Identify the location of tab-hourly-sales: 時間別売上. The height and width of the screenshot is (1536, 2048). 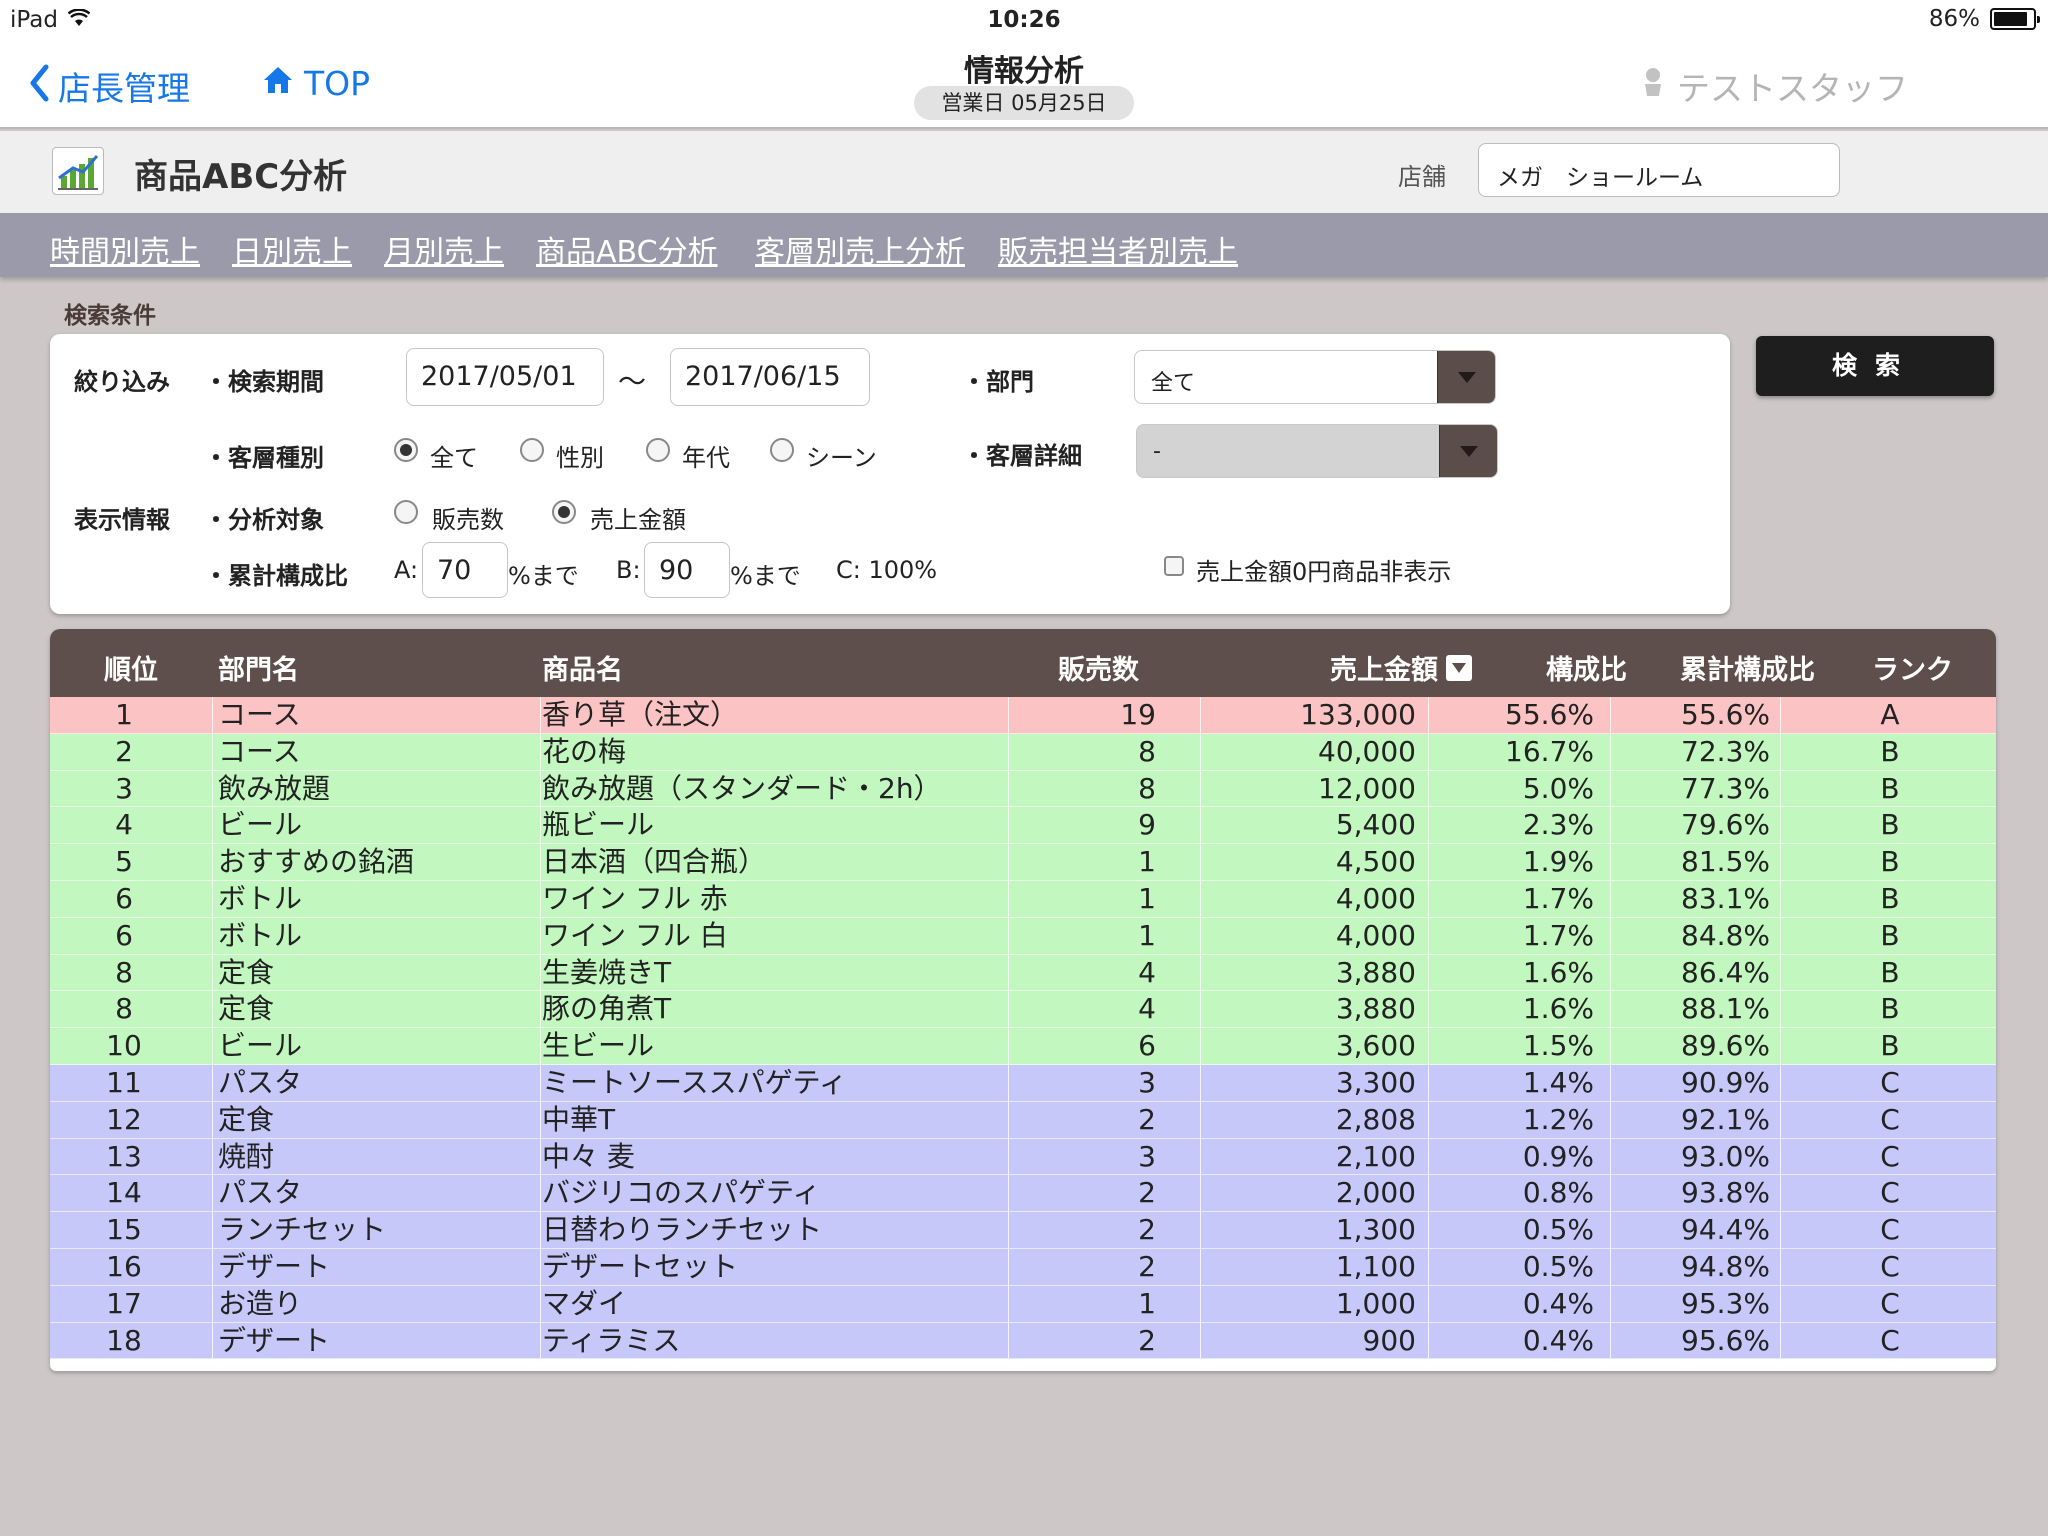
(125, 249).